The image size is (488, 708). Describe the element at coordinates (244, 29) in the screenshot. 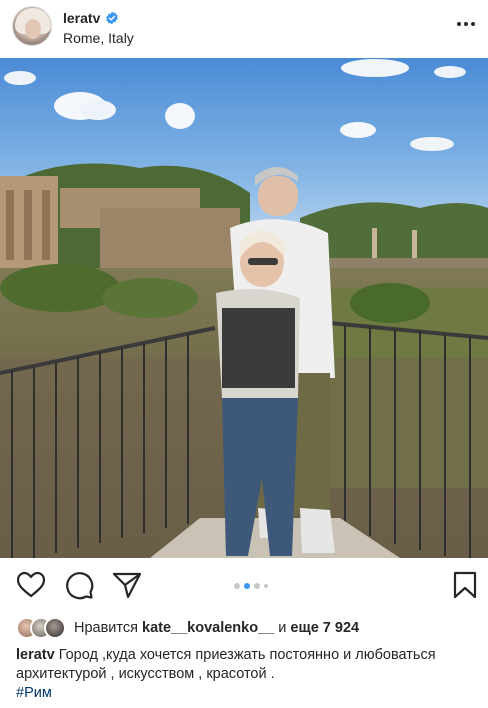

I see `post-header: leratv Rome, Italy` at that location.